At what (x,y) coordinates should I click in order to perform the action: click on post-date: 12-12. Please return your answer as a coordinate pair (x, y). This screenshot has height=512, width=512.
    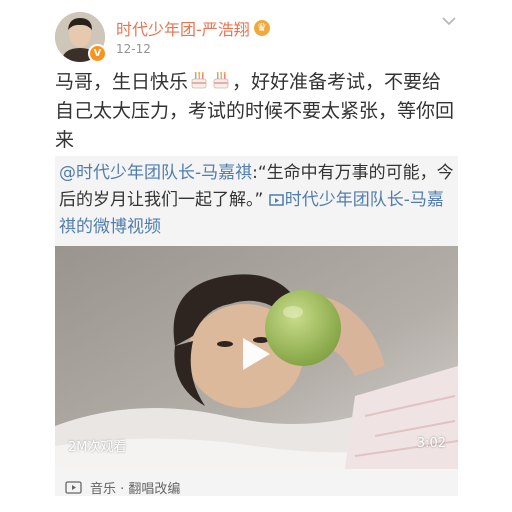
    Looking at the image, I should click on (133, 49).